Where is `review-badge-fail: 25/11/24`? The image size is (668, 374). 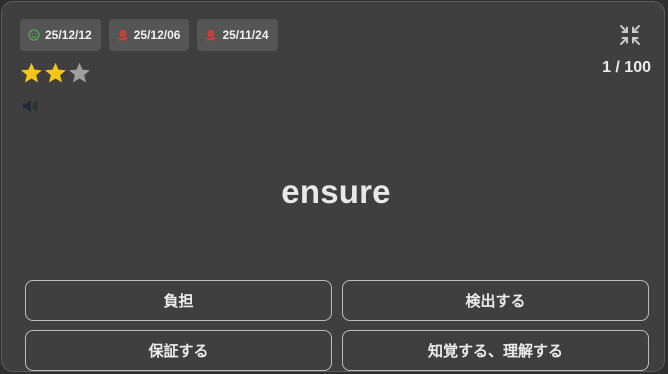
review-badge-fail: 25/11/24 is located at coordinates (237, 35).